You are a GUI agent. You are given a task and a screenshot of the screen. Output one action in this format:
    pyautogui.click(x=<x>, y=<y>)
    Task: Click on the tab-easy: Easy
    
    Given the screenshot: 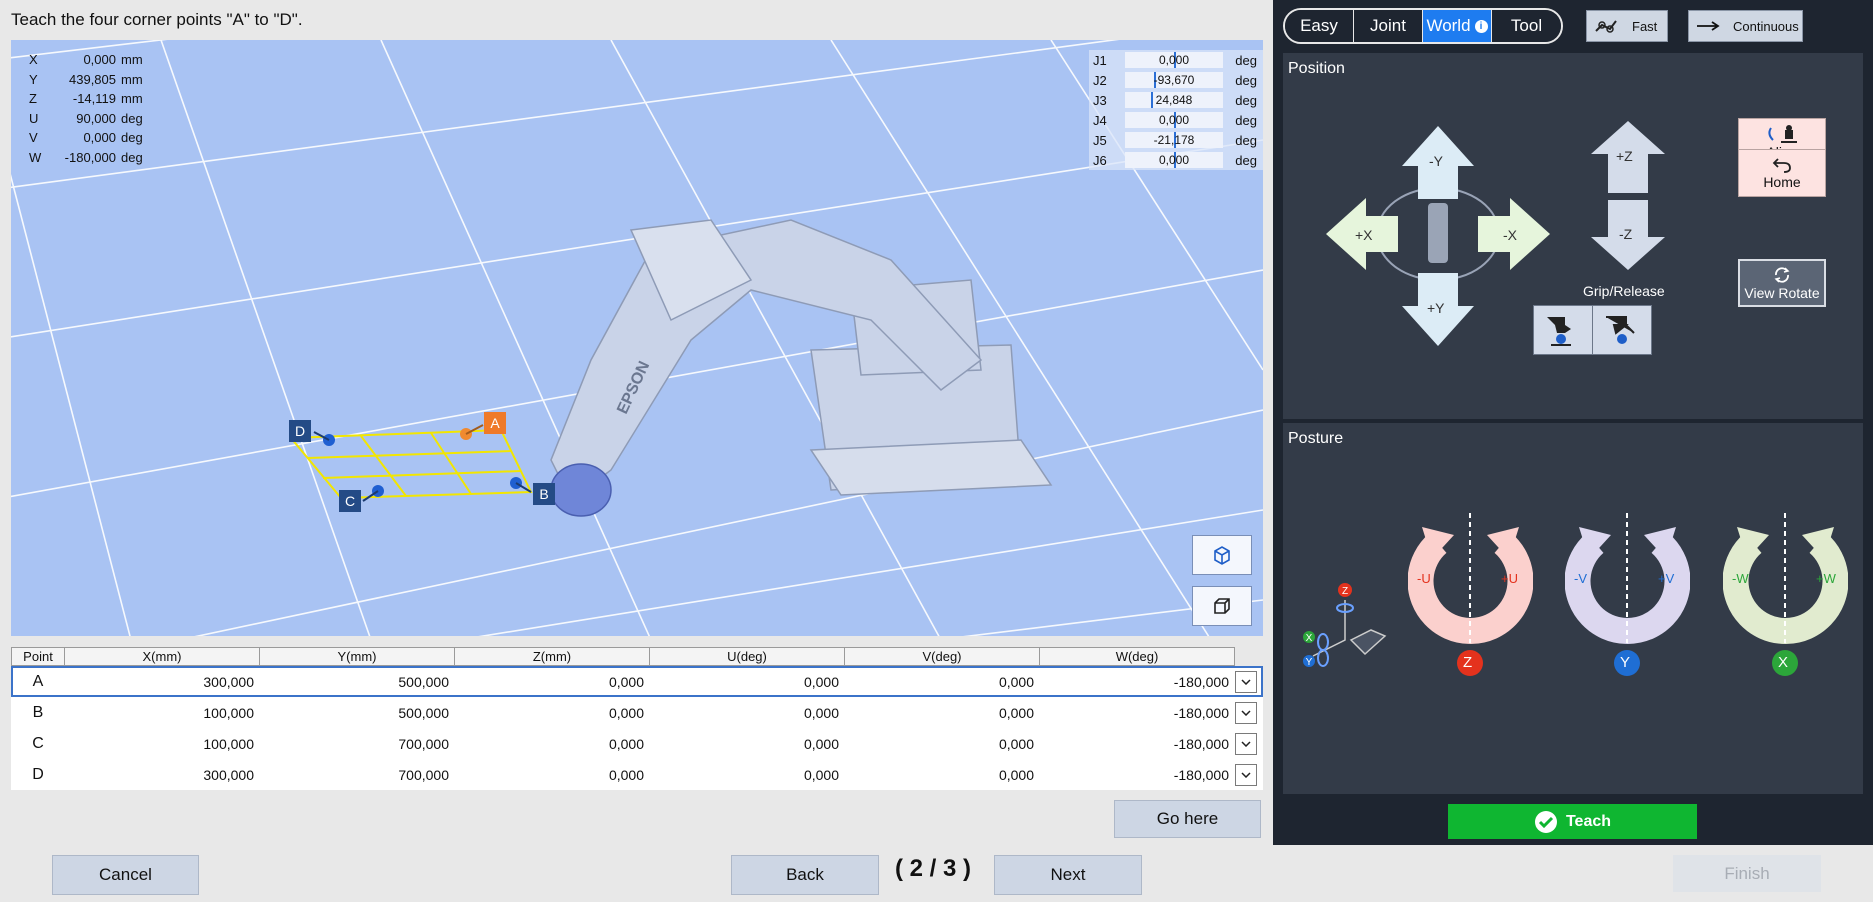 What is the action you would take?
    pyautogui.click(x=1319, y=26)
    